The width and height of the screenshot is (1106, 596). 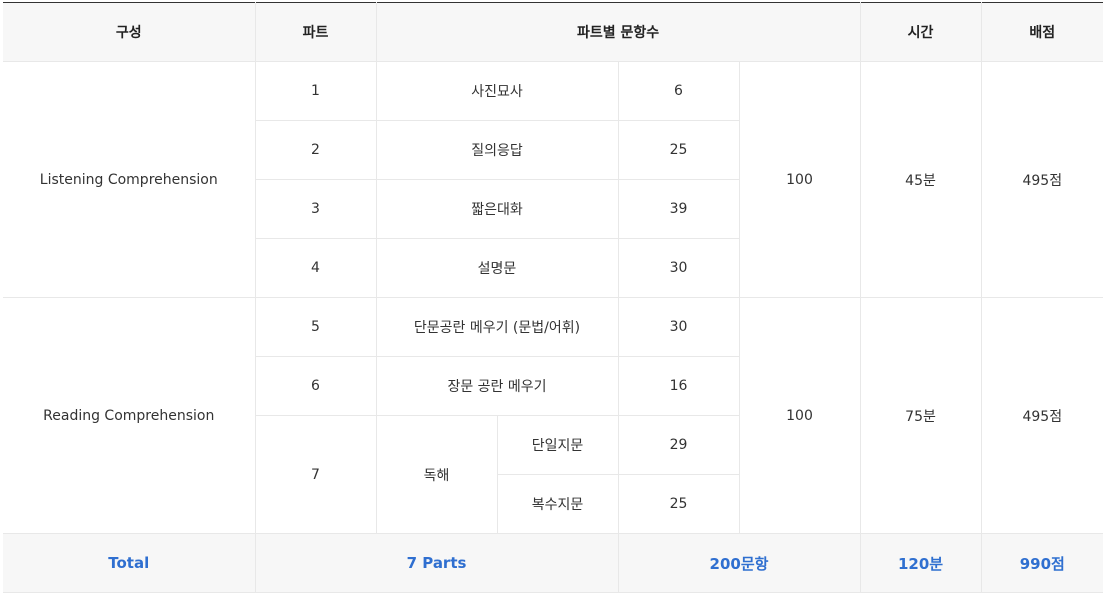 I want to click on part-name: 장문 공란 메우기, so click(x=497, y=386).